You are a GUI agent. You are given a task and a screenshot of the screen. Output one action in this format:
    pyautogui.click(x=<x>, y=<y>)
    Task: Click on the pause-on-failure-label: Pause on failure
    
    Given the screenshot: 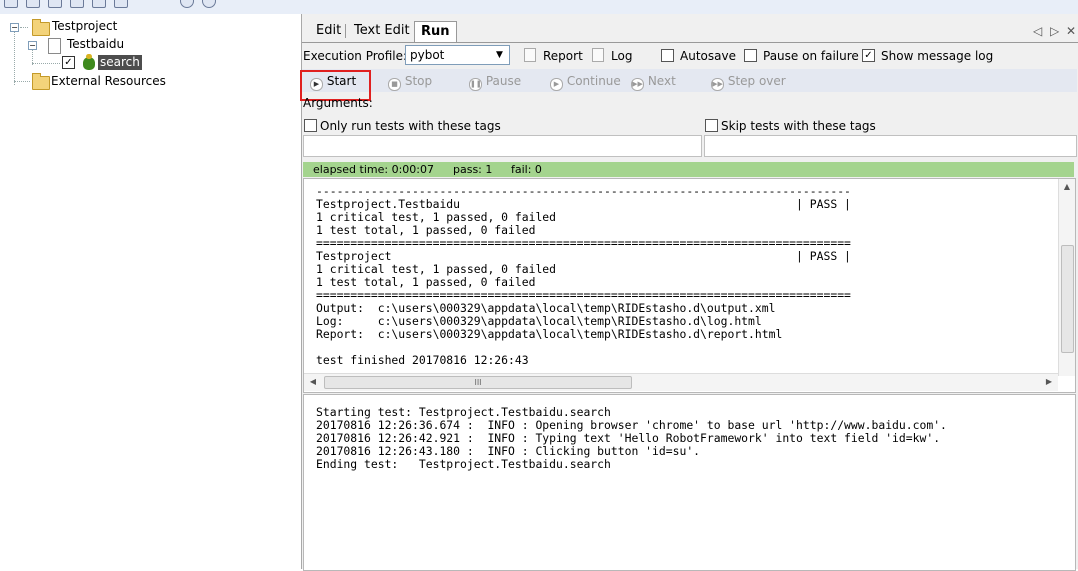 What is the action you would take?
    pyautogui.click(x=811, y=56)
    